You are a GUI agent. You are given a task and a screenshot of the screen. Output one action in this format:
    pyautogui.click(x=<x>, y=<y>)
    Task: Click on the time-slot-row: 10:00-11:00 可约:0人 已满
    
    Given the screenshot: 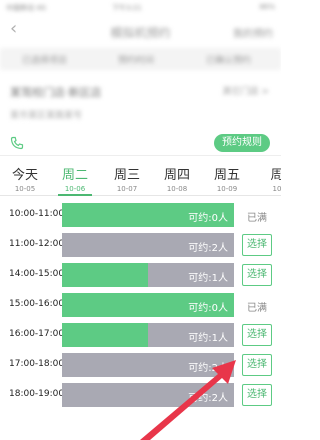 What is the action you would take?
    pyautogui.click(x=140, y=215)
    